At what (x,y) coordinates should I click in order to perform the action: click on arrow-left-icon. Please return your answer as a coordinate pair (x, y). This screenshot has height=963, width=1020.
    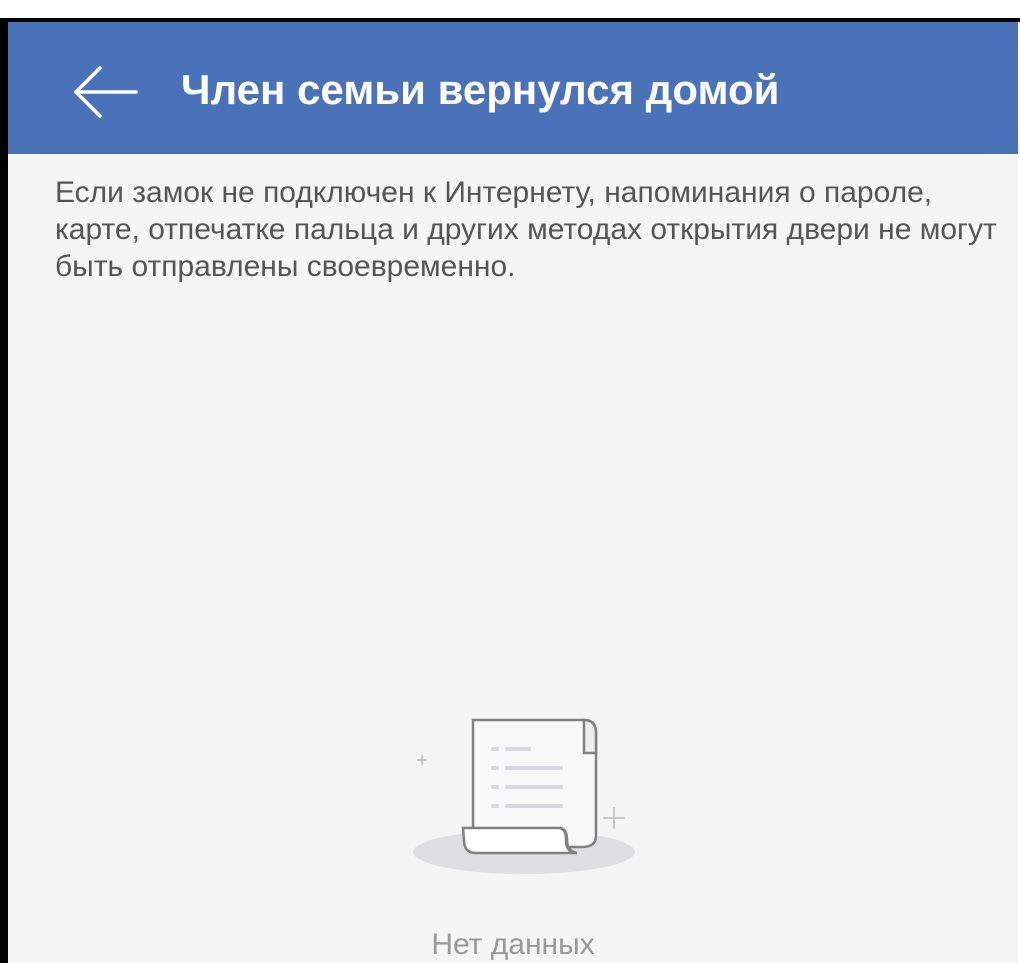
    Looking at the image, I should click on (106, 92).